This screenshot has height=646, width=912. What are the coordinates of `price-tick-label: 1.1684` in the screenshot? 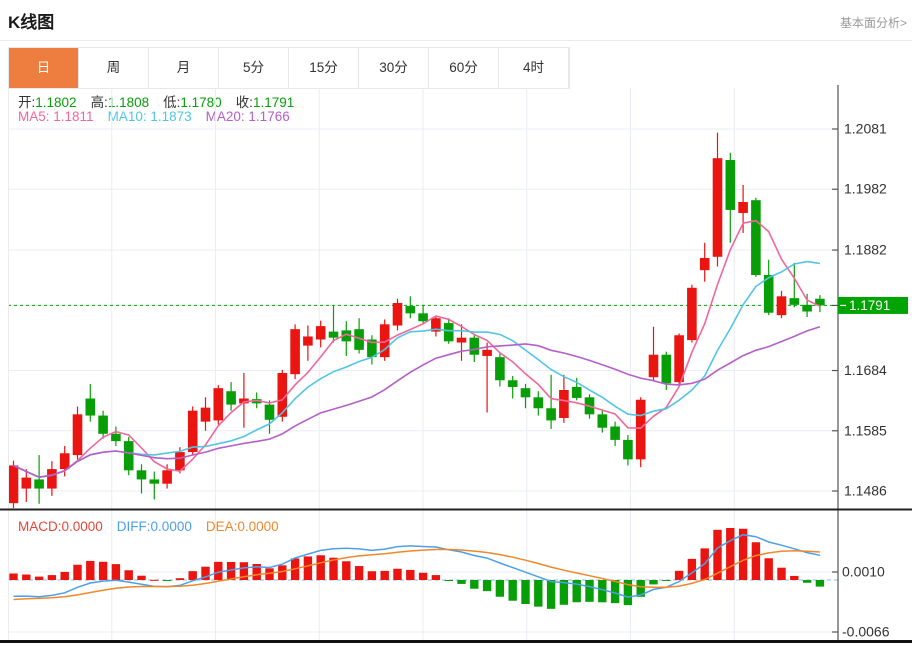 It's located at (865, 370).